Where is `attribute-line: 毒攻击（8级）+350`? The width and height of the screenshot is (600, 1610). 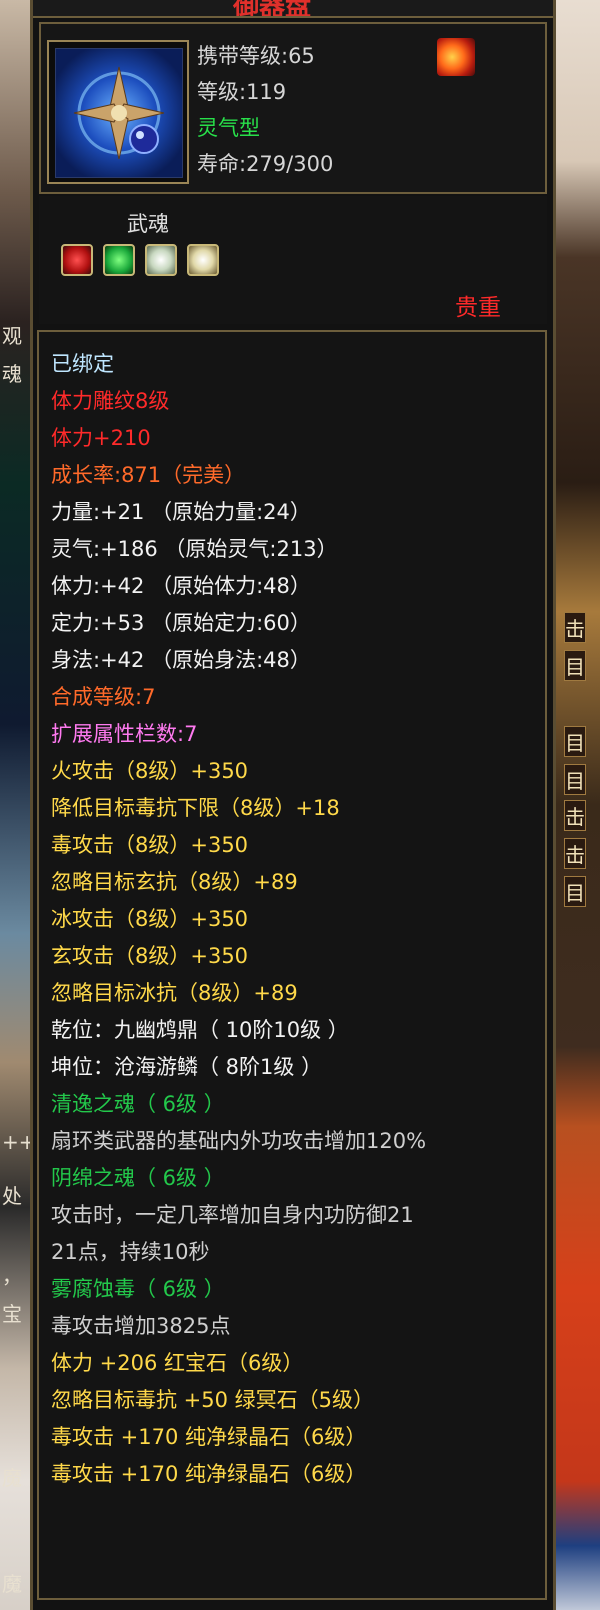
attribute-line: 毒攻击（8级）+350 is located at coordinates (150, 845).